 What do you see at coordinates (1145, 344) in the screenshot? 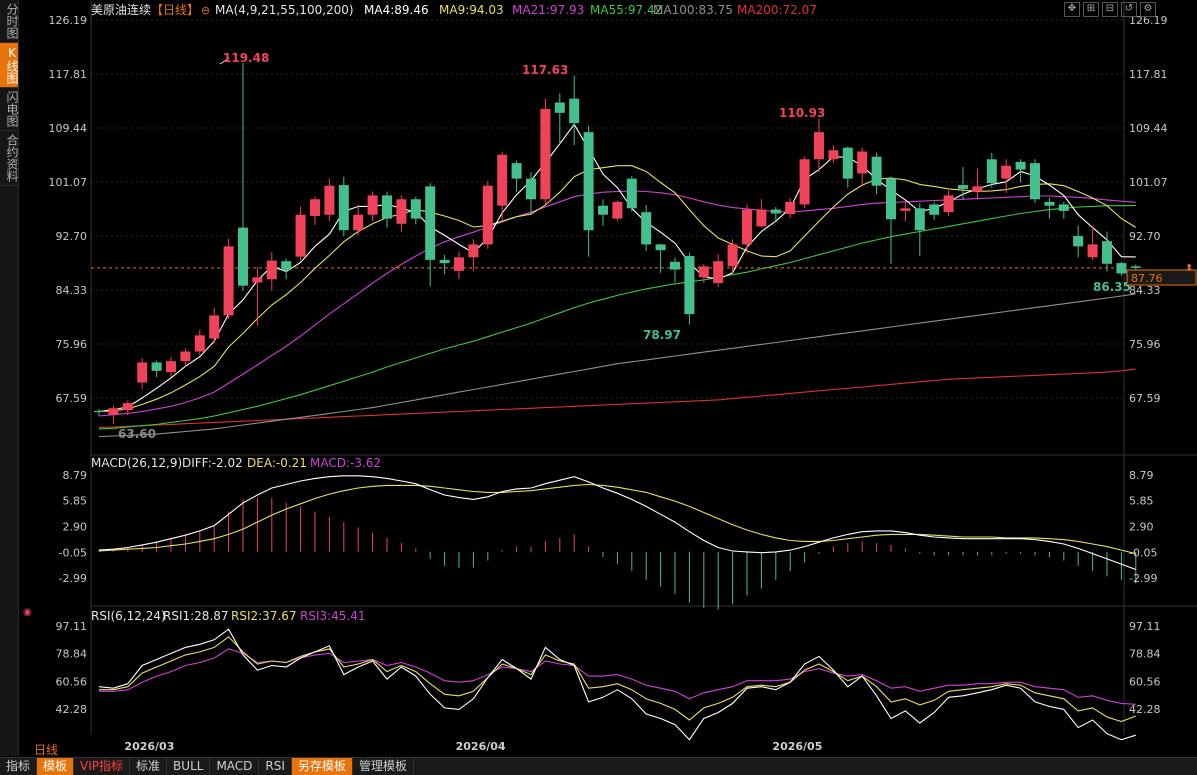
I see `price-tick-label-right: 75.96` at bounding box center [1145, 344].